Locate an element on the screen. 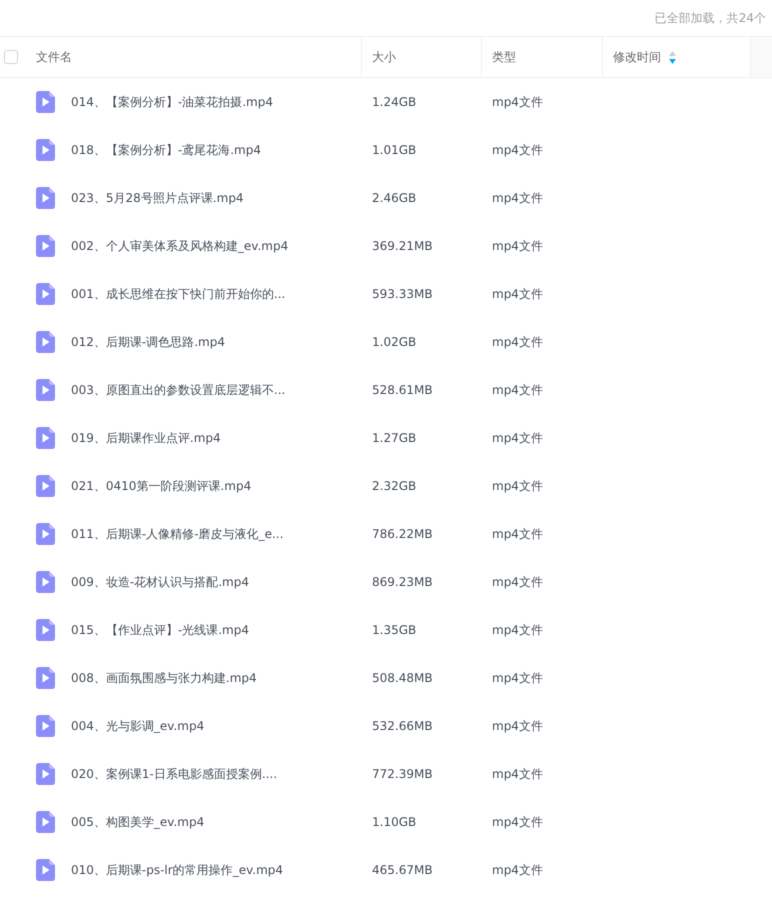  file-name: 005、构图美学_ev.mp4 is located at coordinates (137, 822).